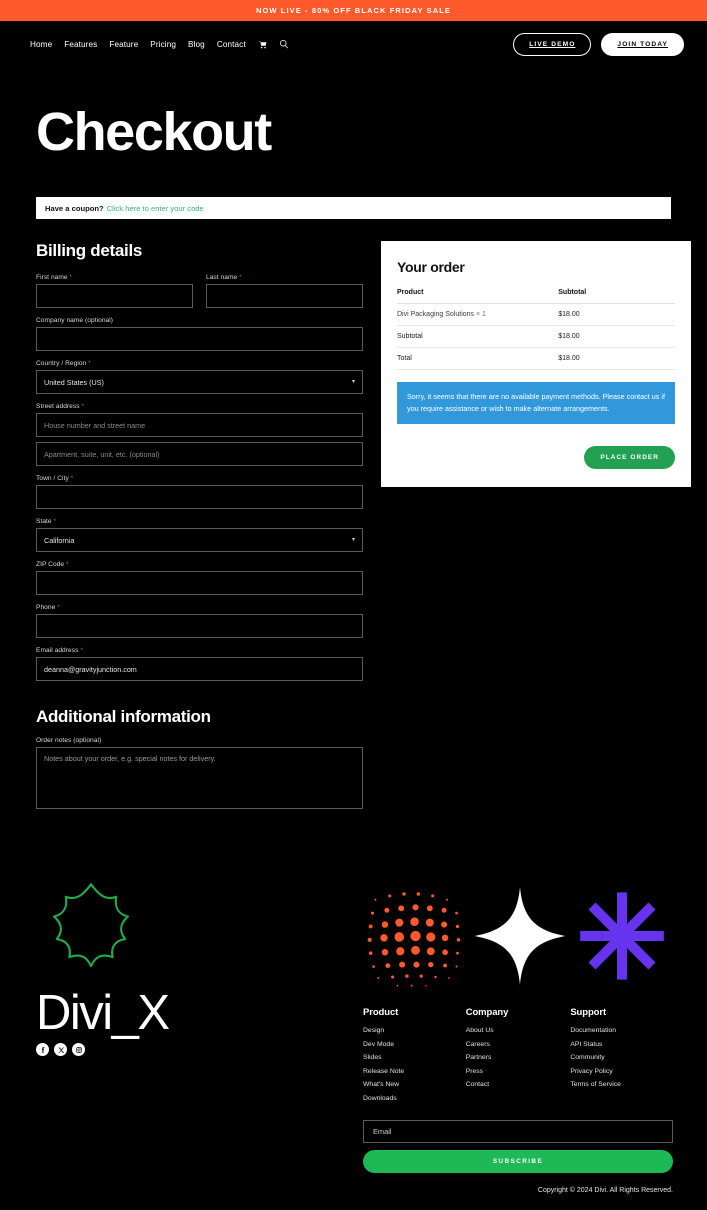 This screenshot has height=1210, width=707. I want to click on page-title: Checkout, so click(154, 132).